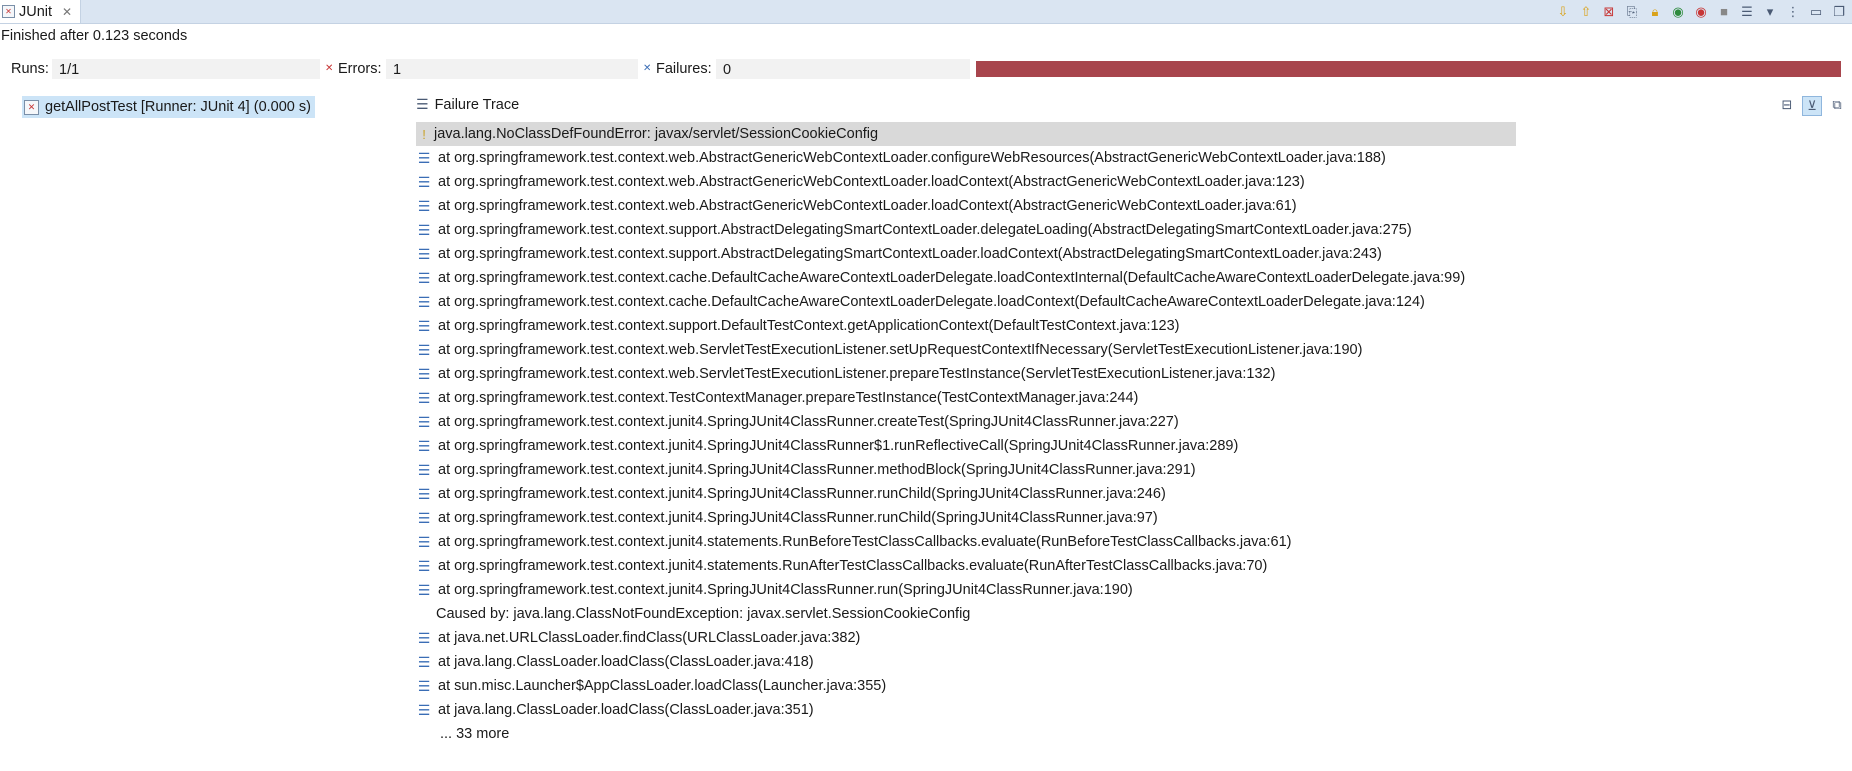  I want to click on error-icon: ✕, so click(329, 68).